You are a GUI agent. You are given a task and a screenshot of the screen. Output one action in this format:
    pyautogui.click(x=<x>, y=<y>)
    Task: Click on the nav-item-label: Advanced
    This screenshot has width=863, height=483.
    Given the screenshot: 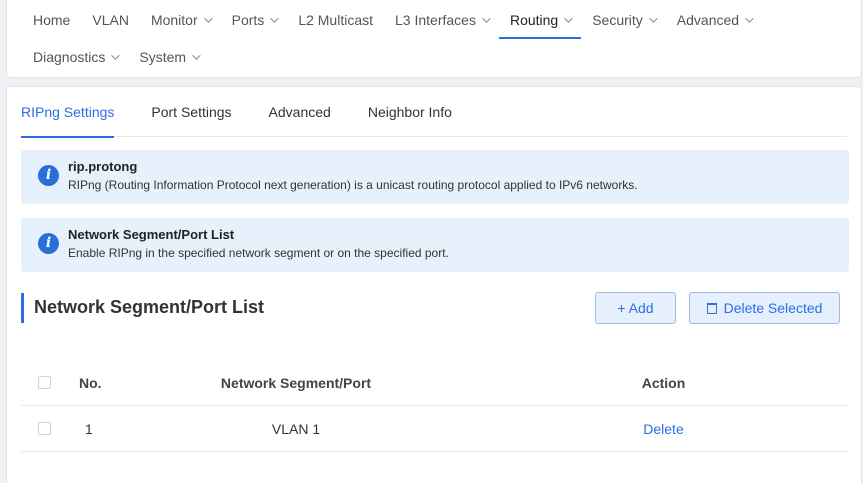 What is the action you would take?
    pyautogui.click(x=708, y=20)
    